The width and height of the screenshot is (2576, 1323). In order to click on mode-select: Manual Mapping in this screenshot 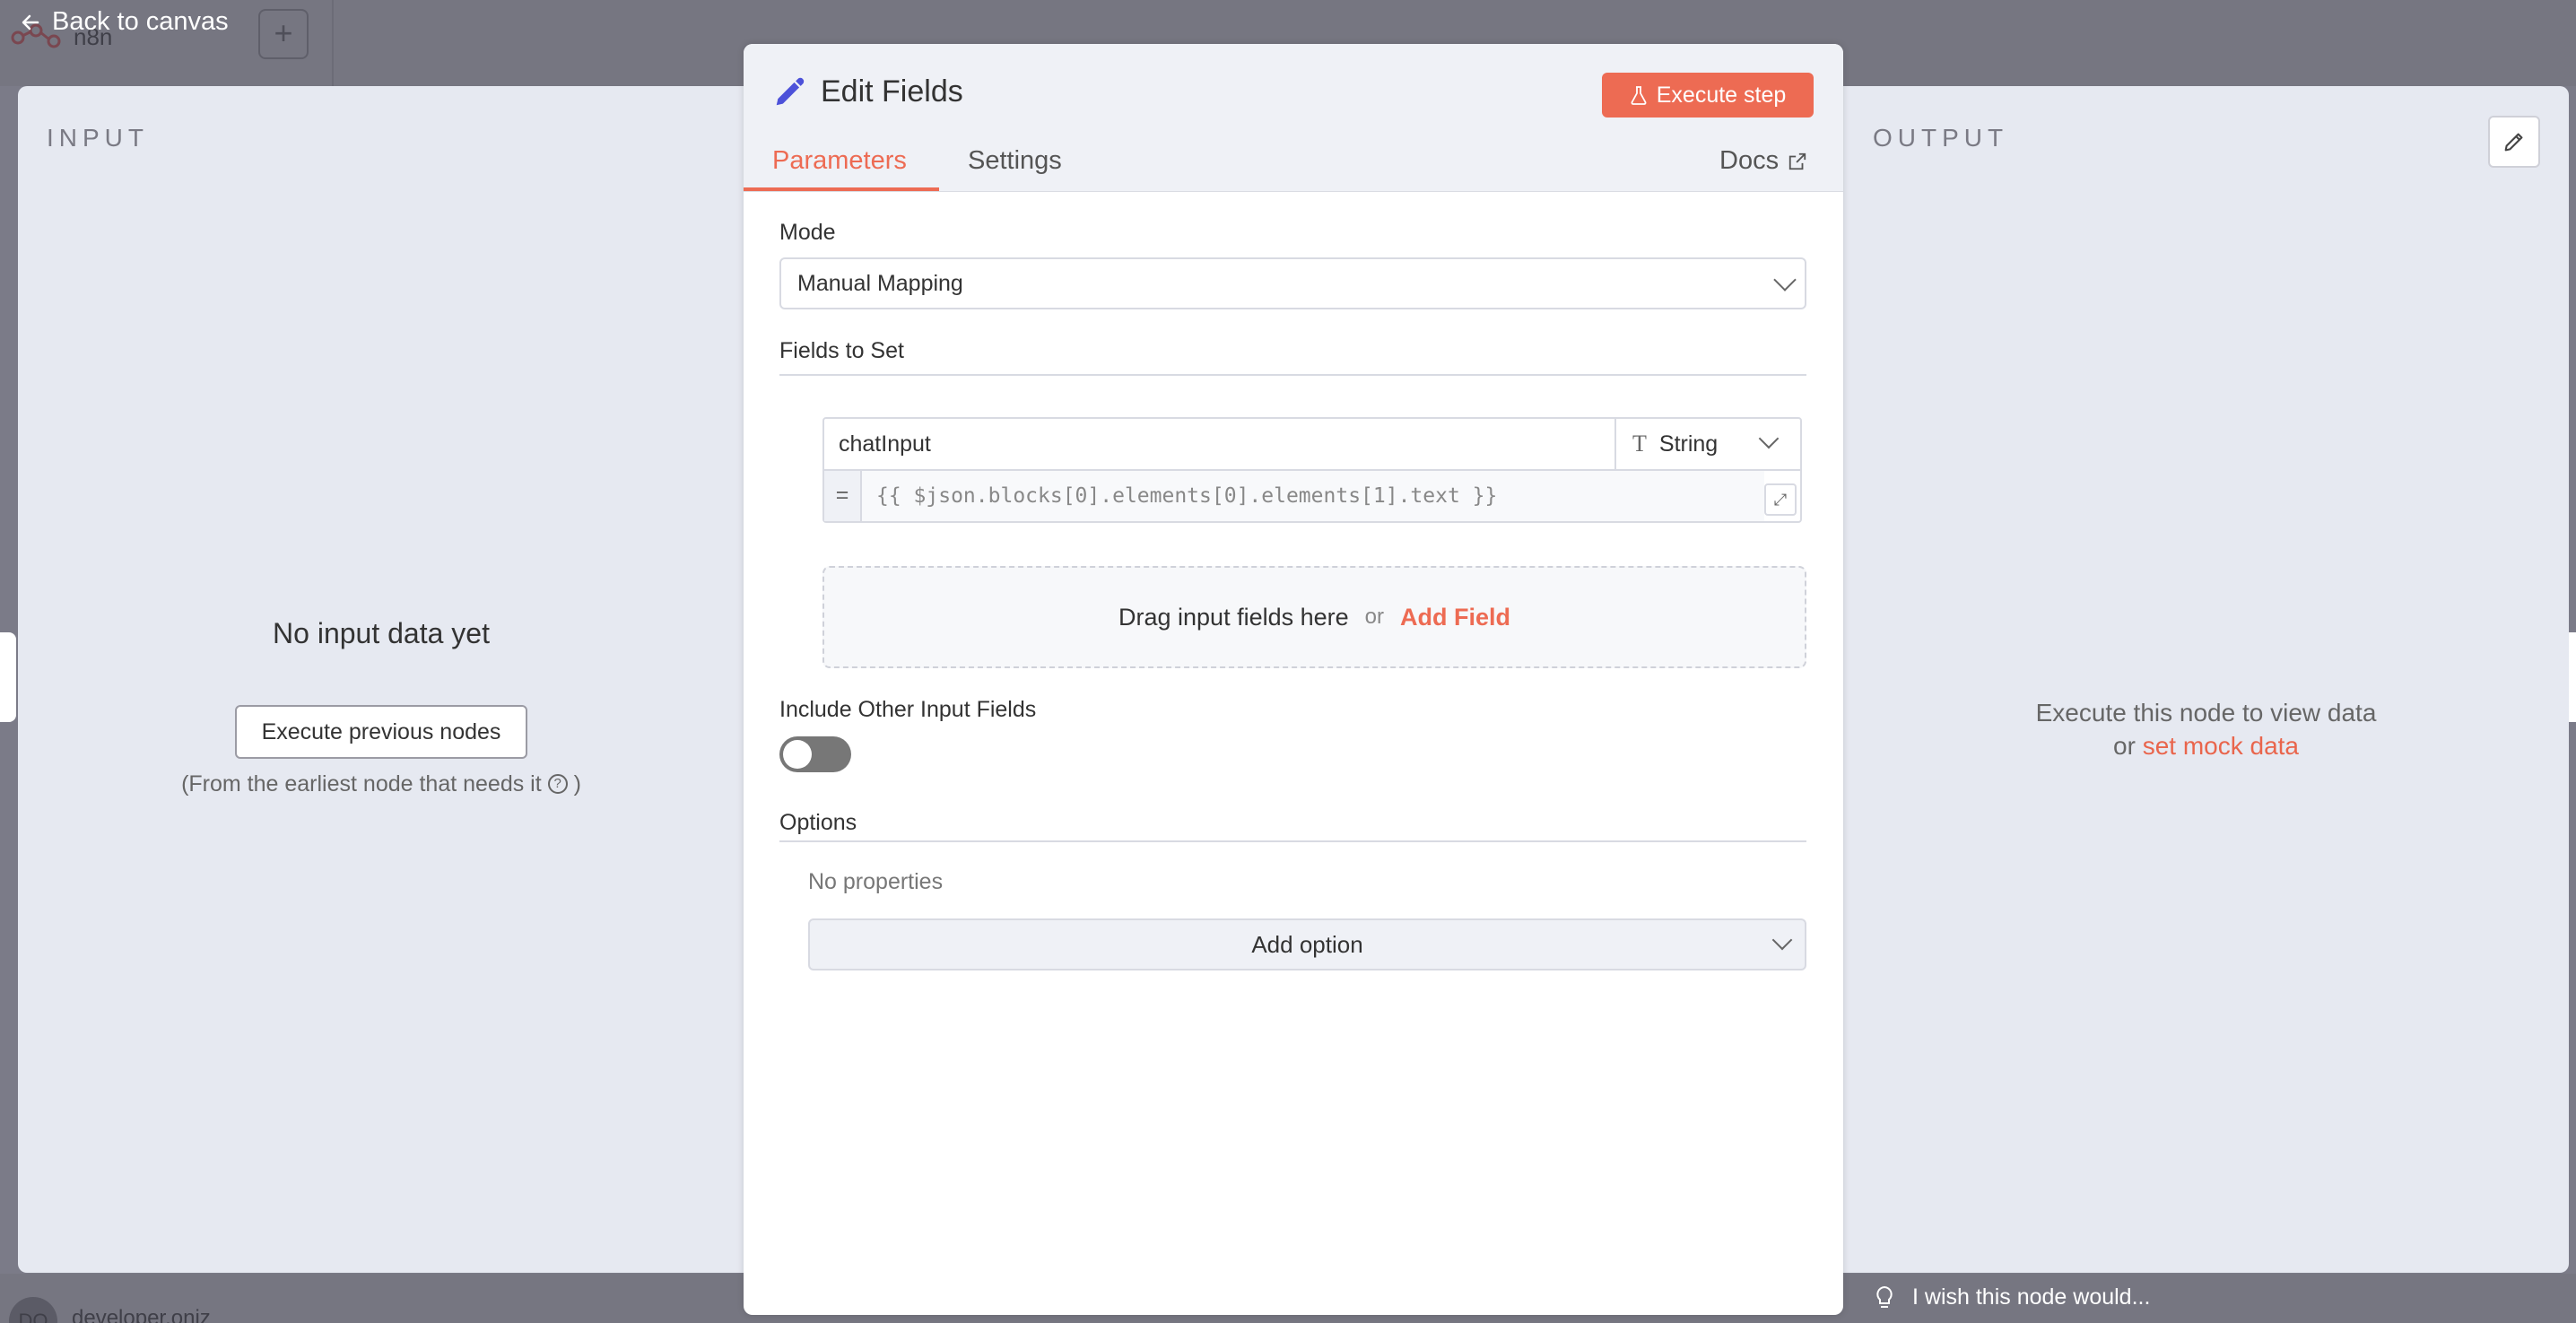, I will do `click(1292, 283)`.